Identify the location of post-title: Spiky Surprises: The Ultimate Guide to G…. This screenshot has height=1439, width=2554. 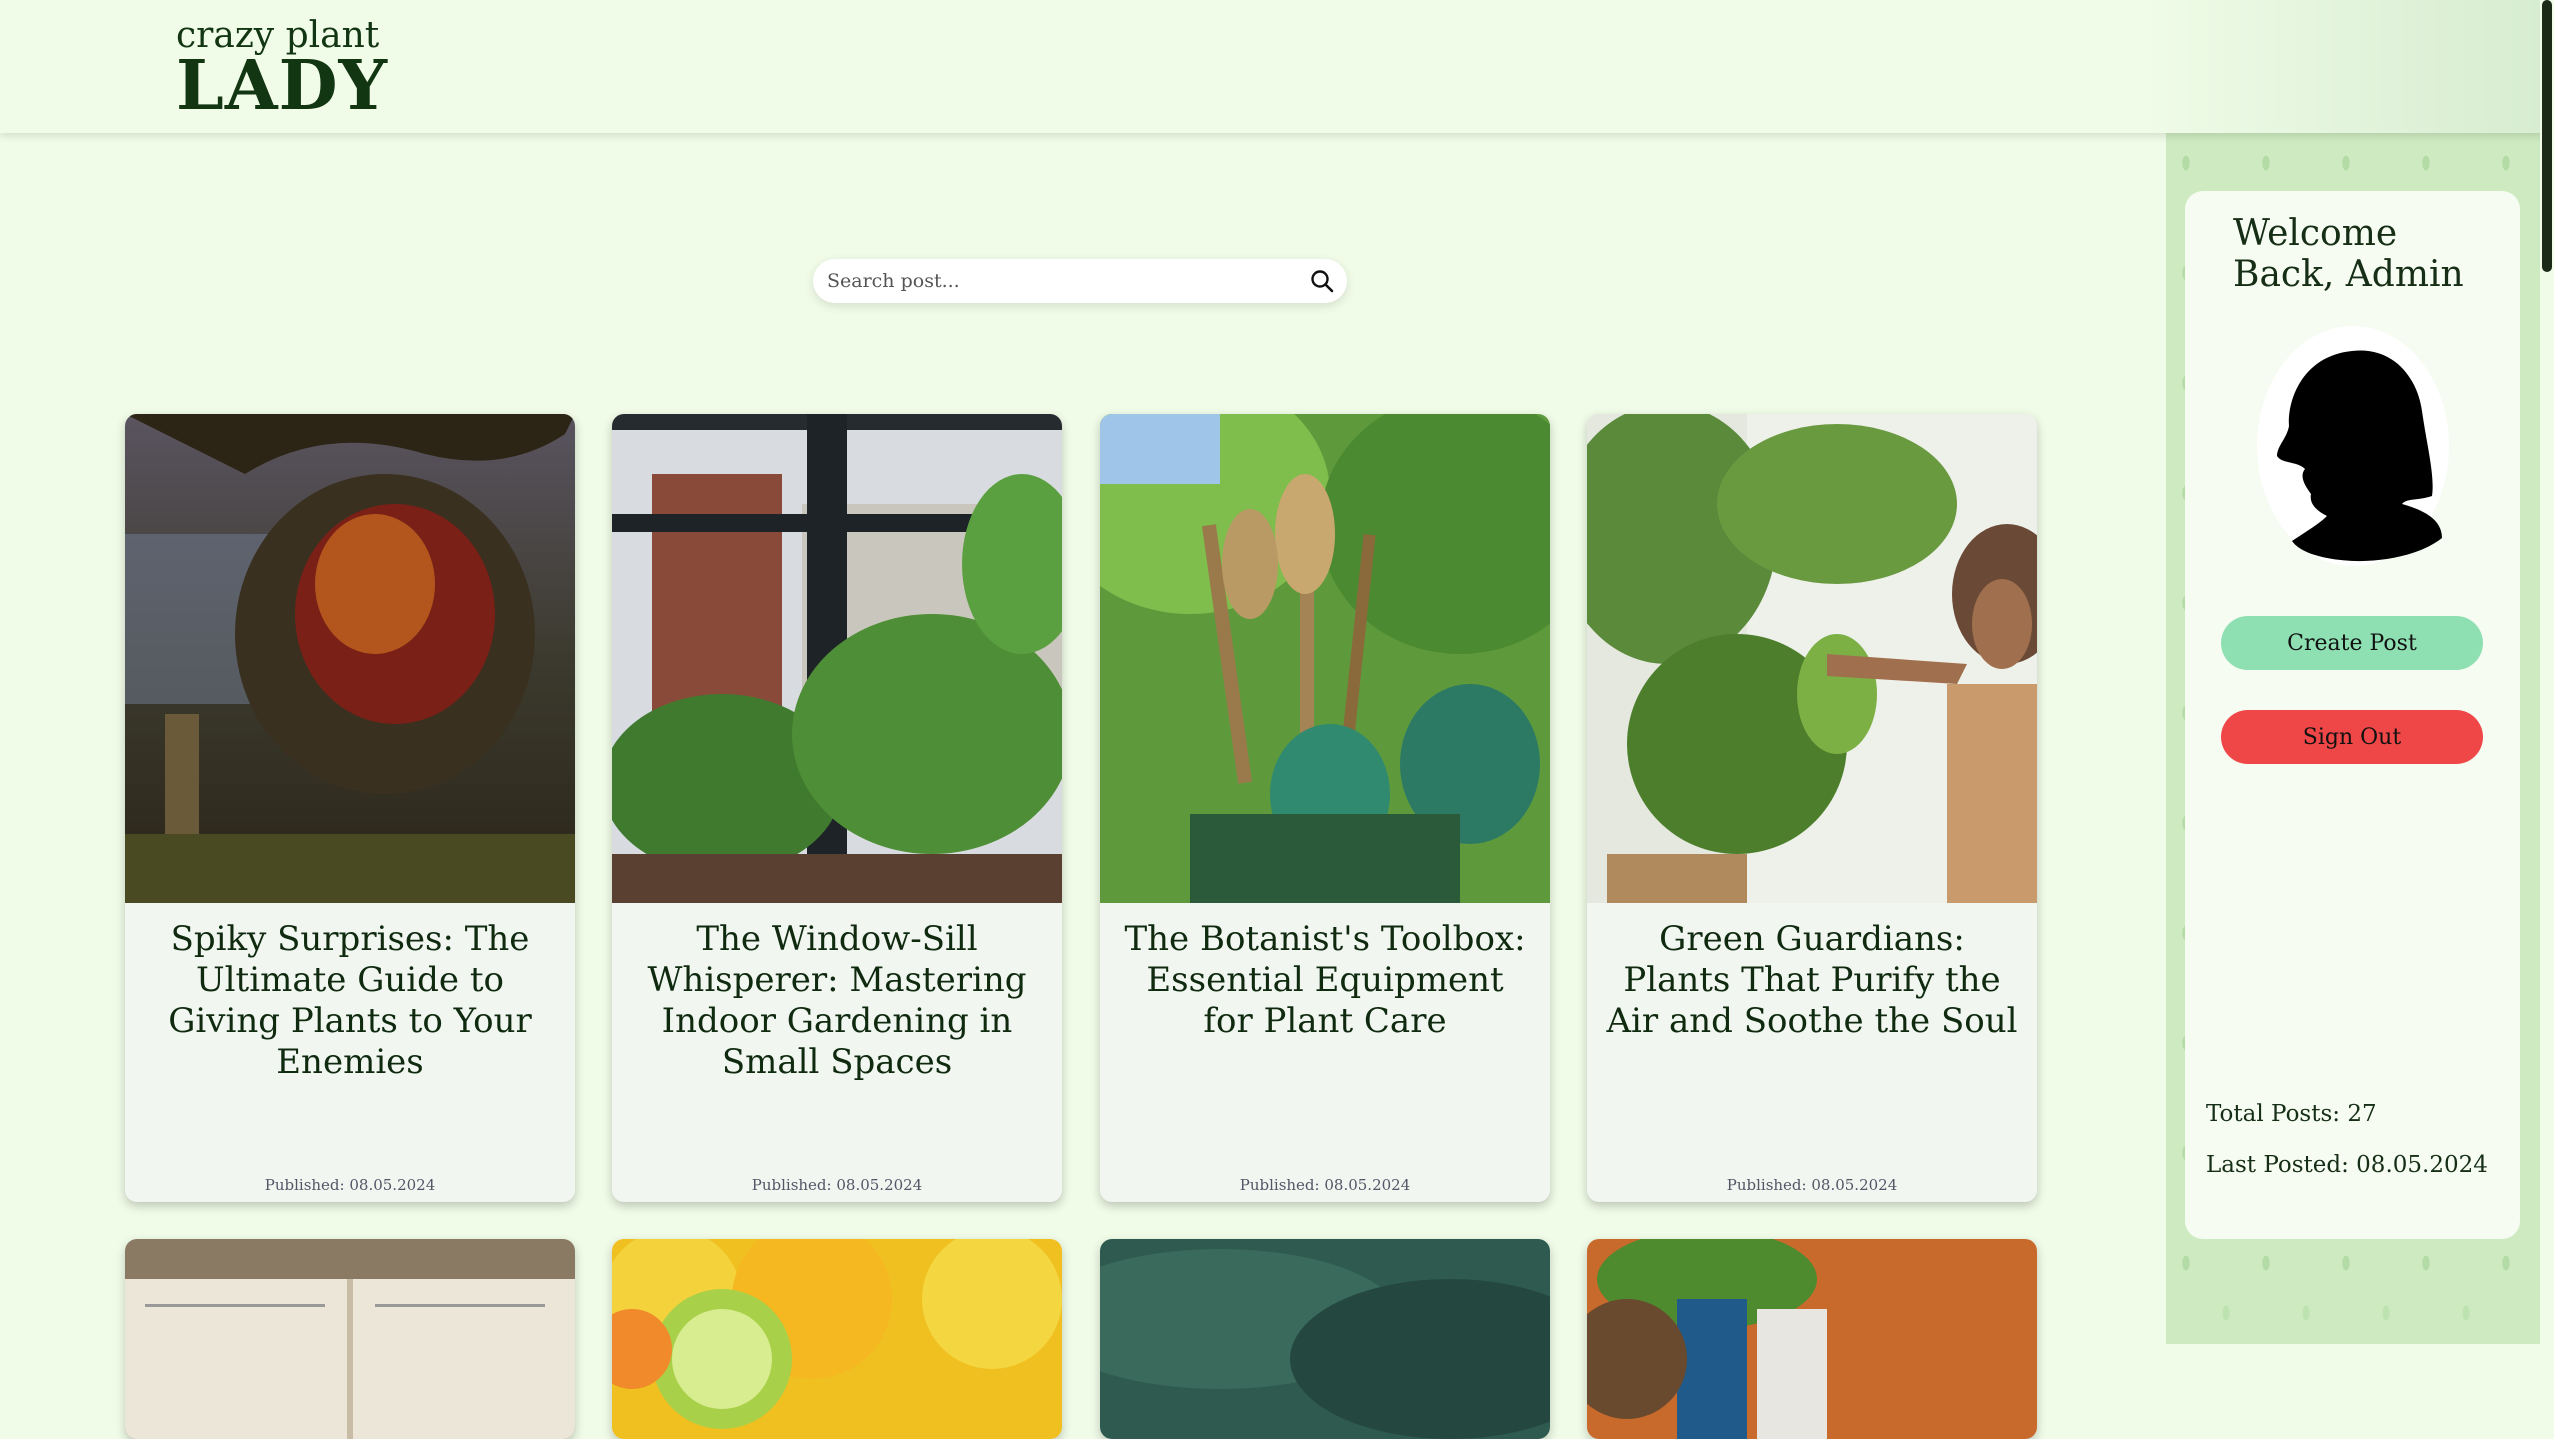
(350, 1001).